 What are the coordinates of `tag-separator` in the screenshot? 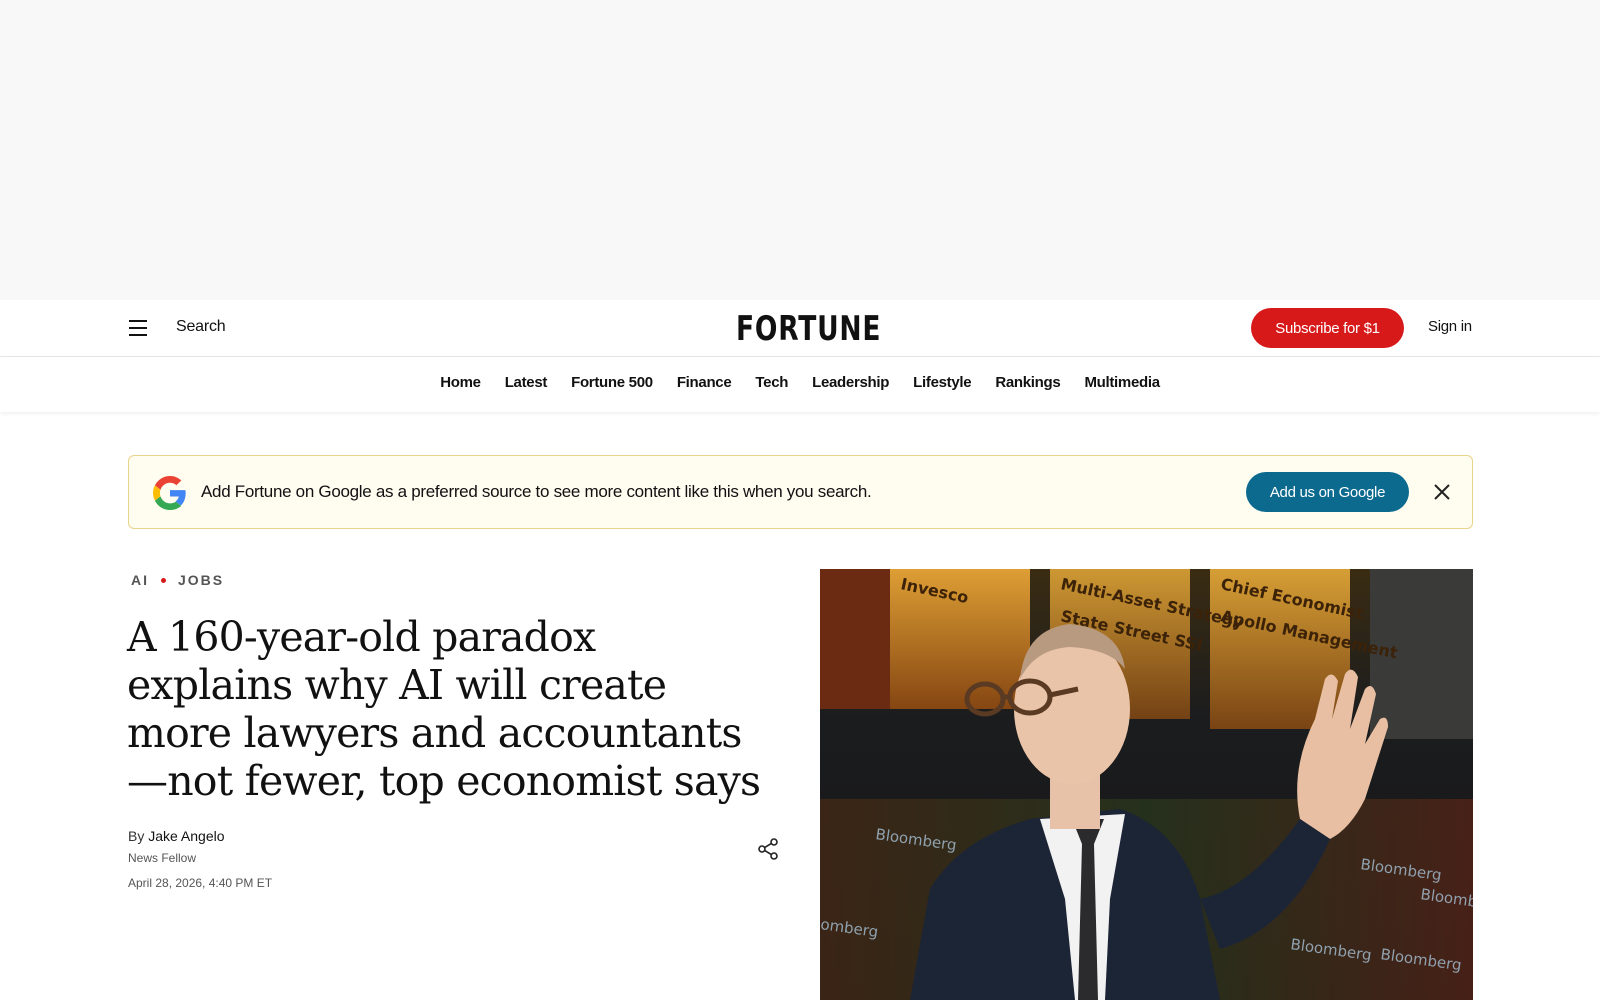 It's located at (163, 580).